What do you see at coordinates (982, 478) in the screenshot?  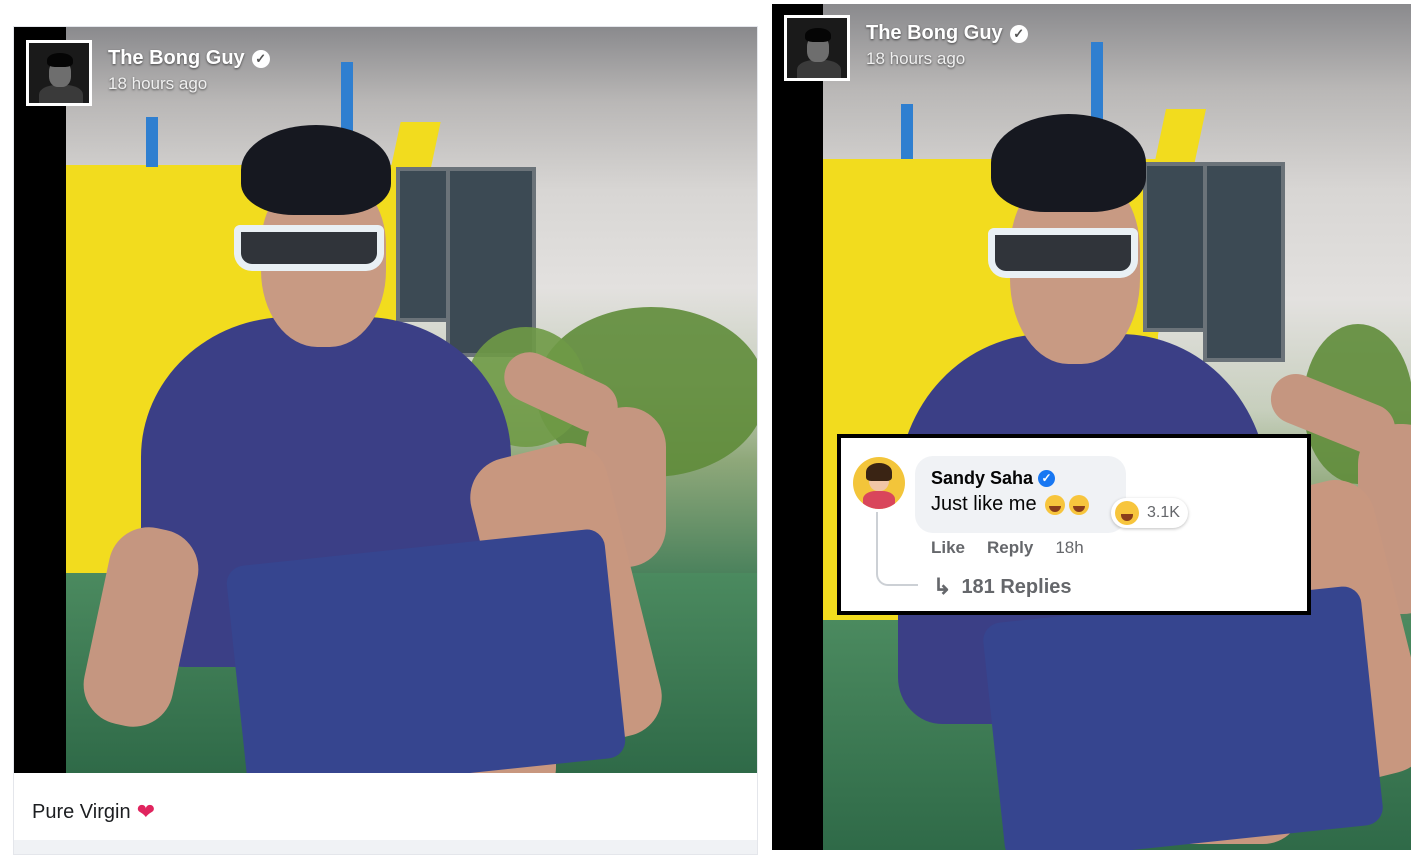 I see `commenter-name: Sandy Saha` at bounding box center [982, 478].